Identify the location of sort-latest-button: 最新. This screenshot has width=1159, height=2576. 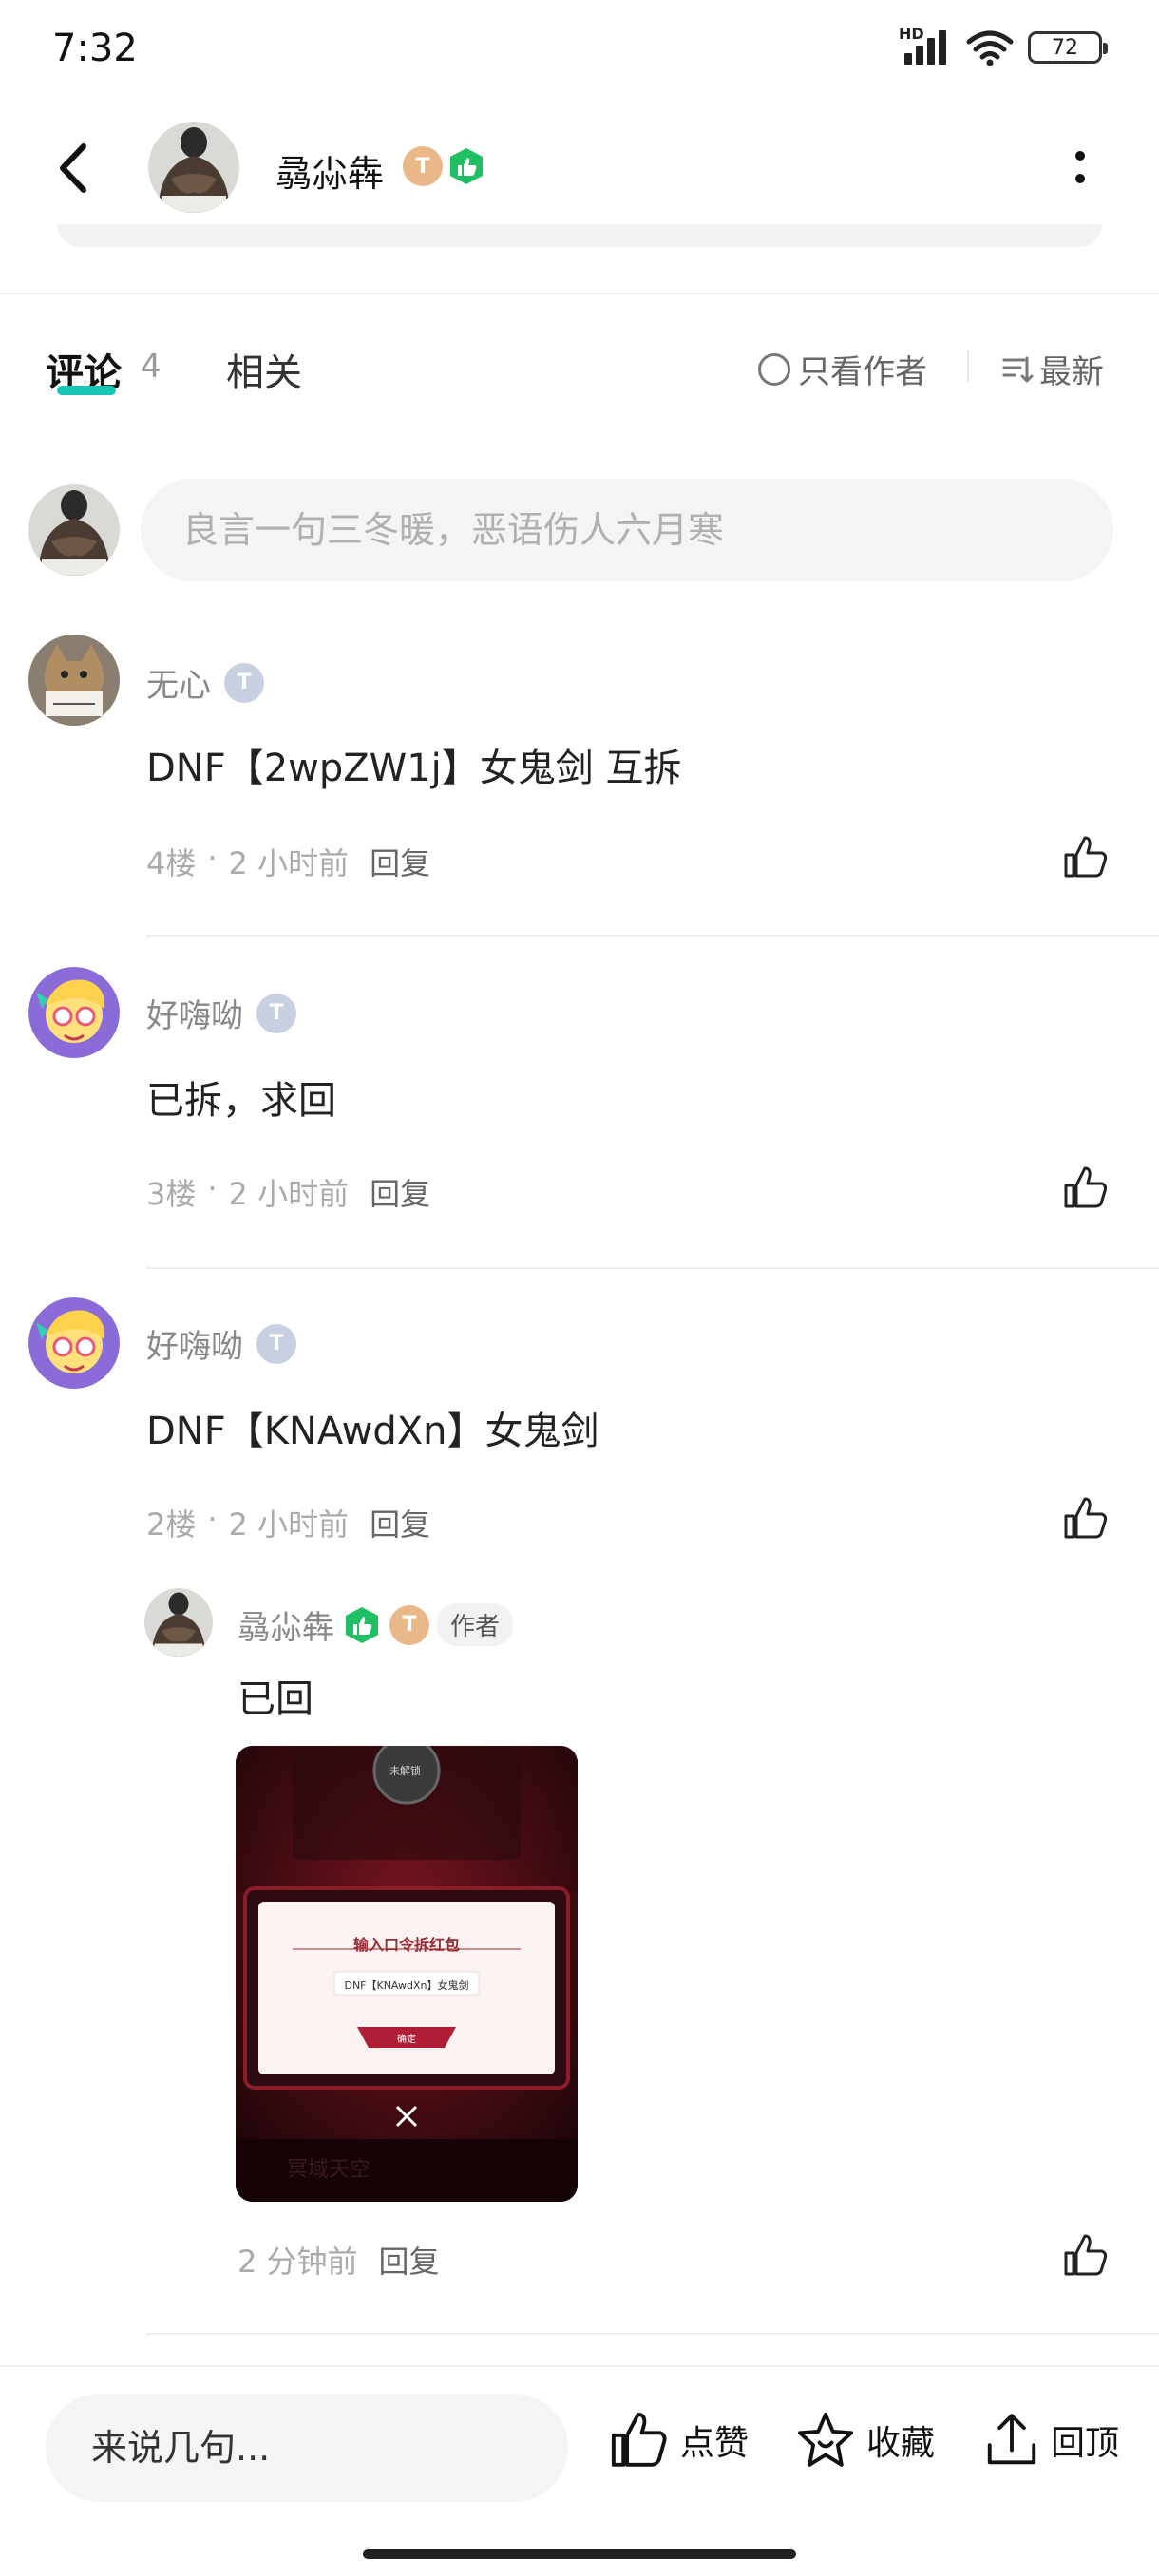
(1052, 369).